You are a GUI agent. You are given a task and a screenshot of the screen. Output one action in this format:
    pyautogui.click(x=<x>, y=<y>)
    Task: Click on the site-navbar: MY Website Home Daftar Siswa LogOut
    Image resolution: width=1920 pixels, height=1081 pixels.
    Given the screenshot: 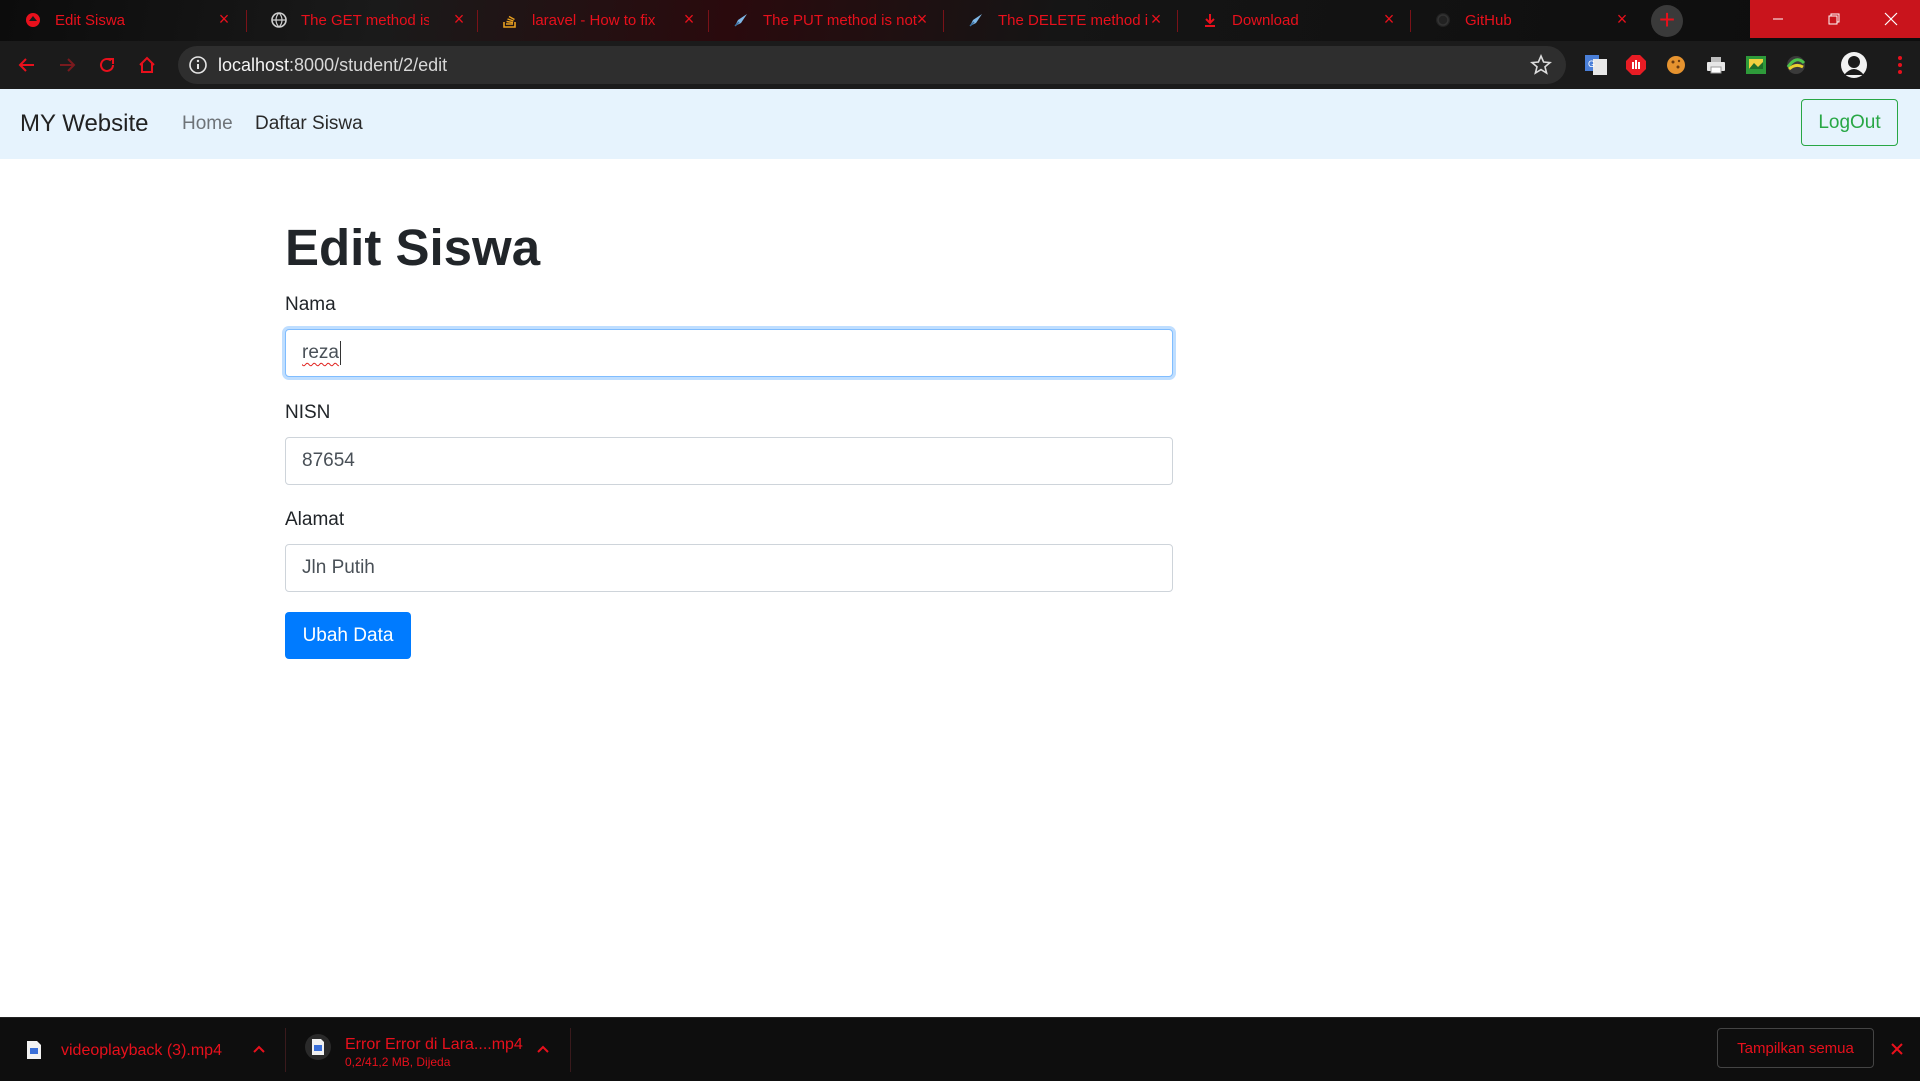 What is the action you would take?
    pyautogui.click(x=960, y=124)
    